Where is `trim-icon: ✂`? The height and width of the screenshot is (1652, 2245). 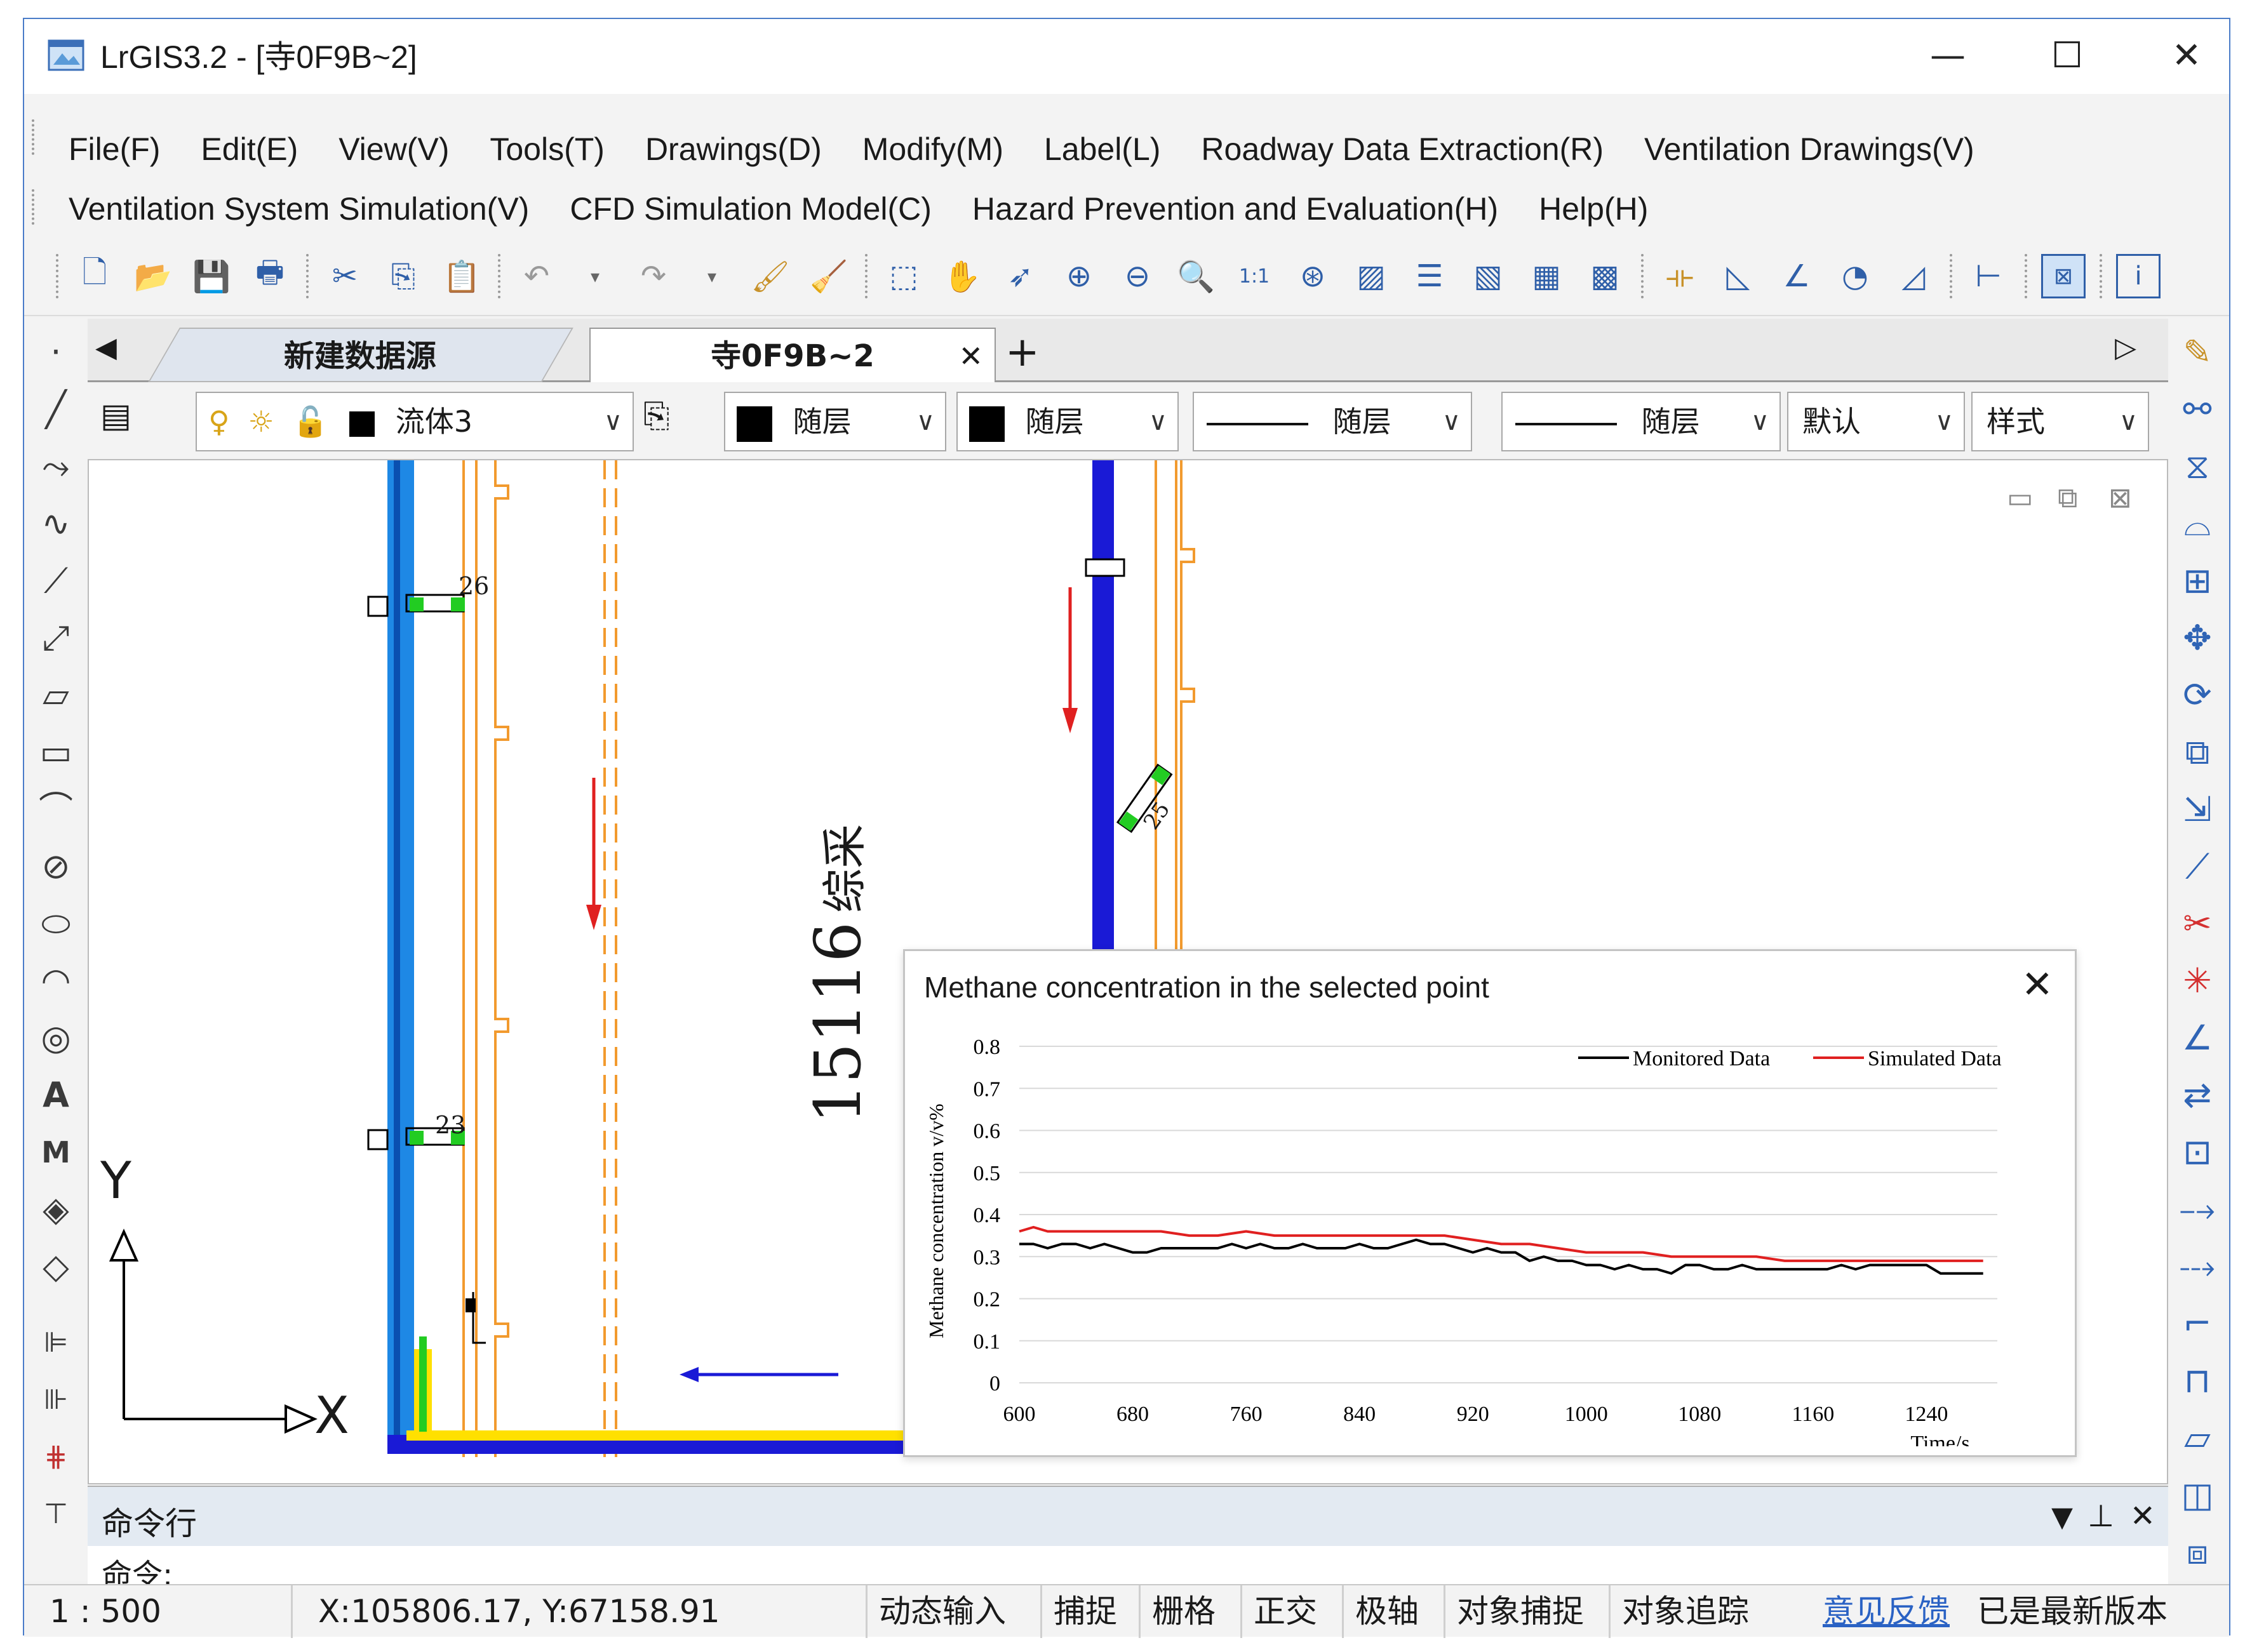 trim-icon: ✂ is located at coordinates (2197, 924).